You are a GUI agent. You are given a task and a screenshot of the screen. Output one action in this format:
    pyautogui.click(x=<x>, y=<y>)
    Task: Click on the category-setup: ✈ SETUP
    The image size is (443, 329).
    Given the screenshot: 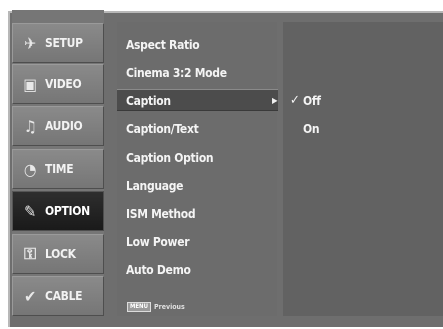 What is the action you would take?
    pyautogui.click(x=58, y=43)
    